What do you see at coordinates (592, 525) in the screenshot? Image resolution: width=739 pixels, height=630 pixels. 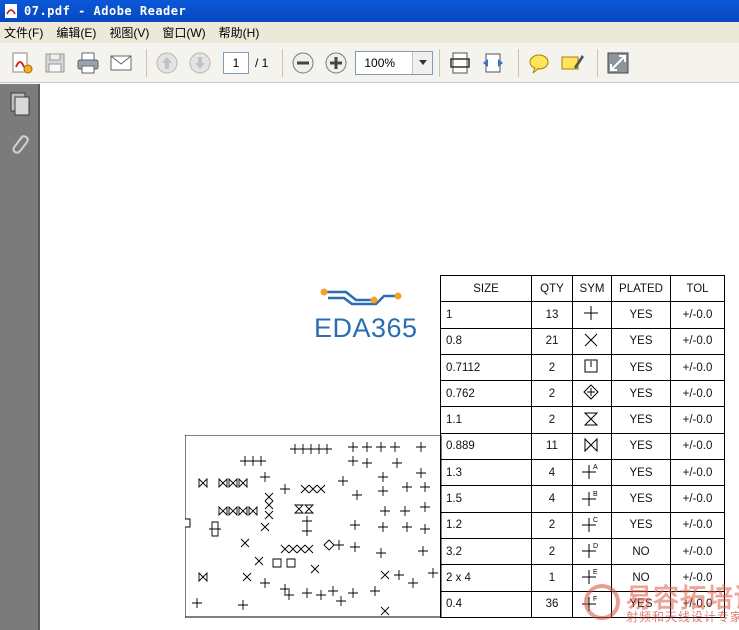 I see `cell-sym-plus-C-icon: C` at bounding box center [592, 525].